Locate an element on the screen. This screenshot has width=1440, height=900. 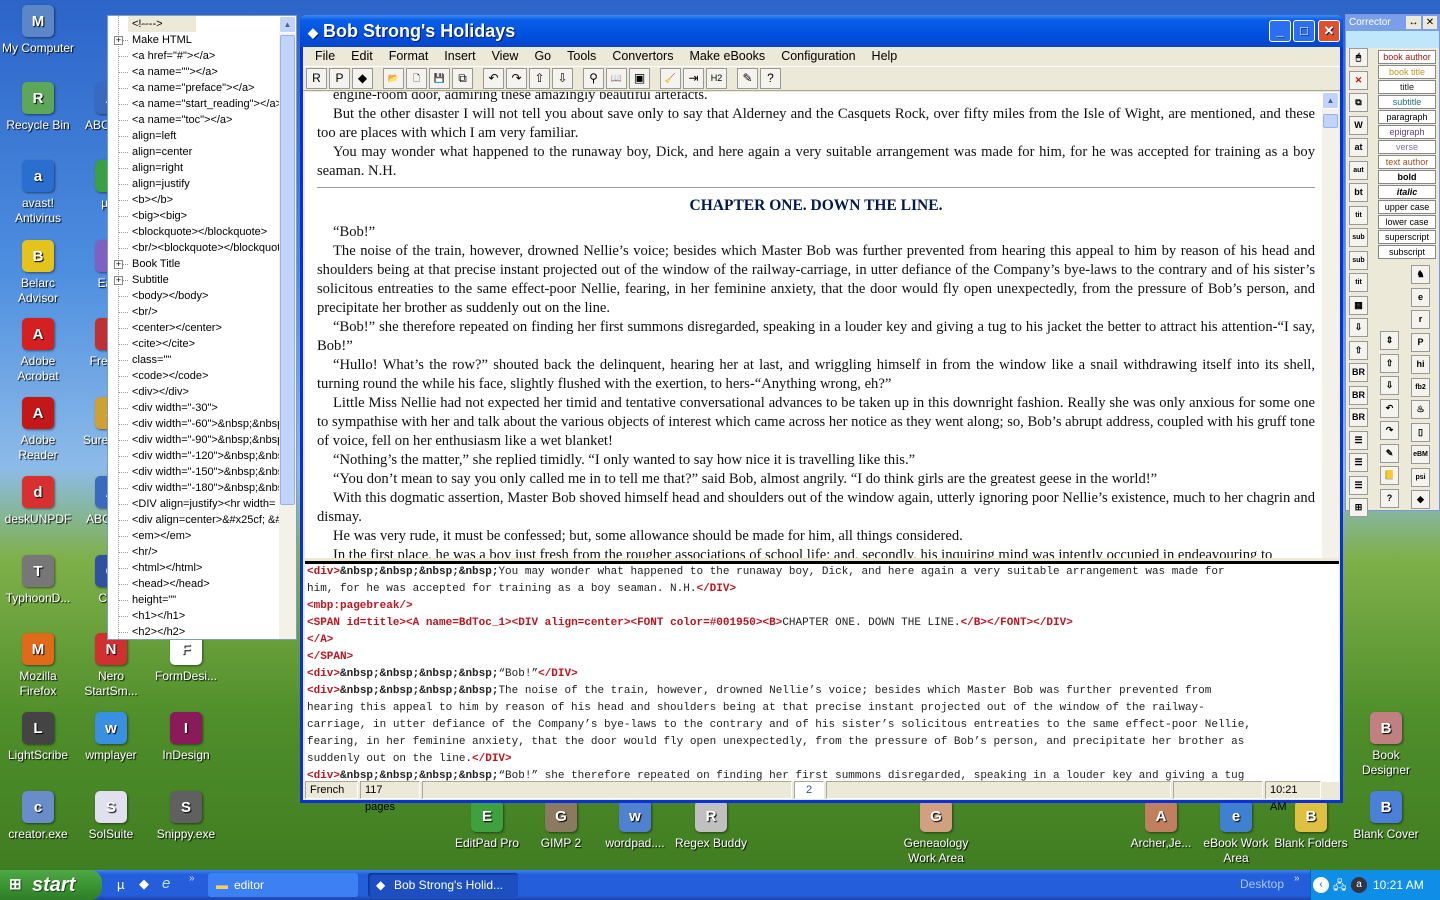
desktop-icon: S Snippy.exe is located at coordinates (186, 816).